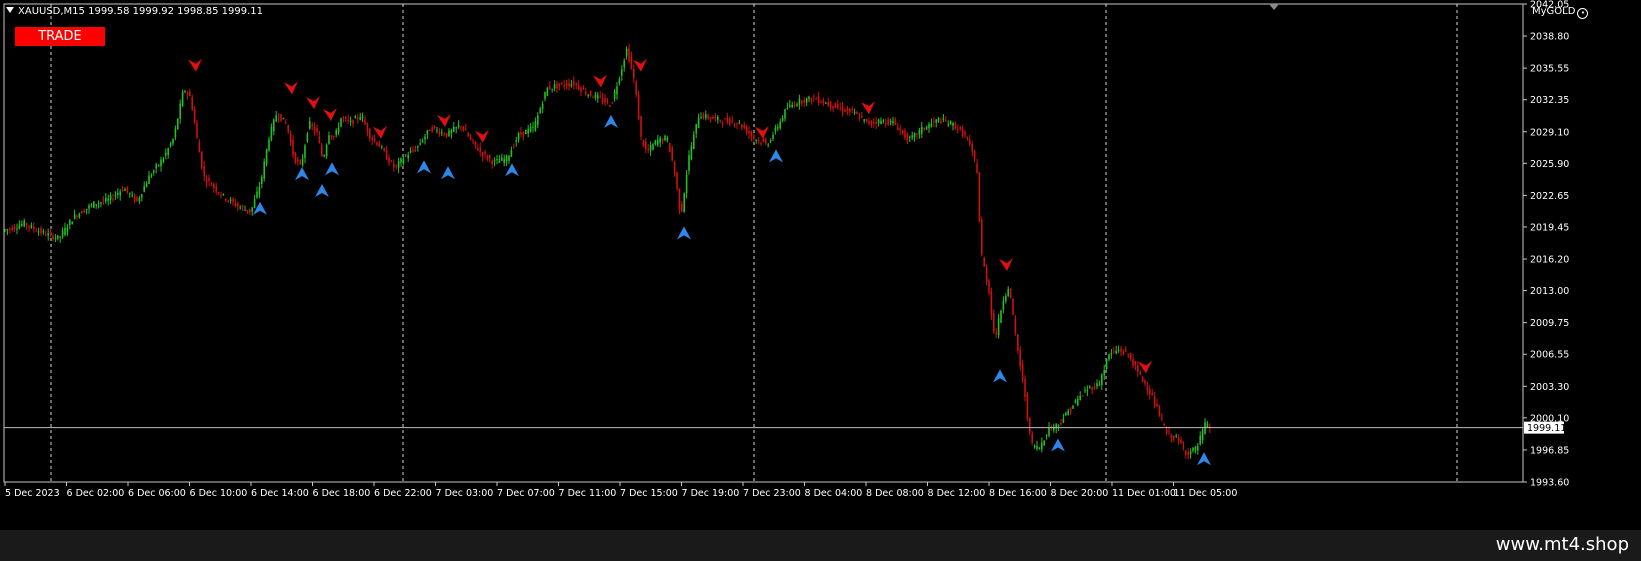  What do you see at coordinates (1549, 132) in the screenshot?
I see `y-tick-label: 2029.10` at bounding box center [1549, 132].